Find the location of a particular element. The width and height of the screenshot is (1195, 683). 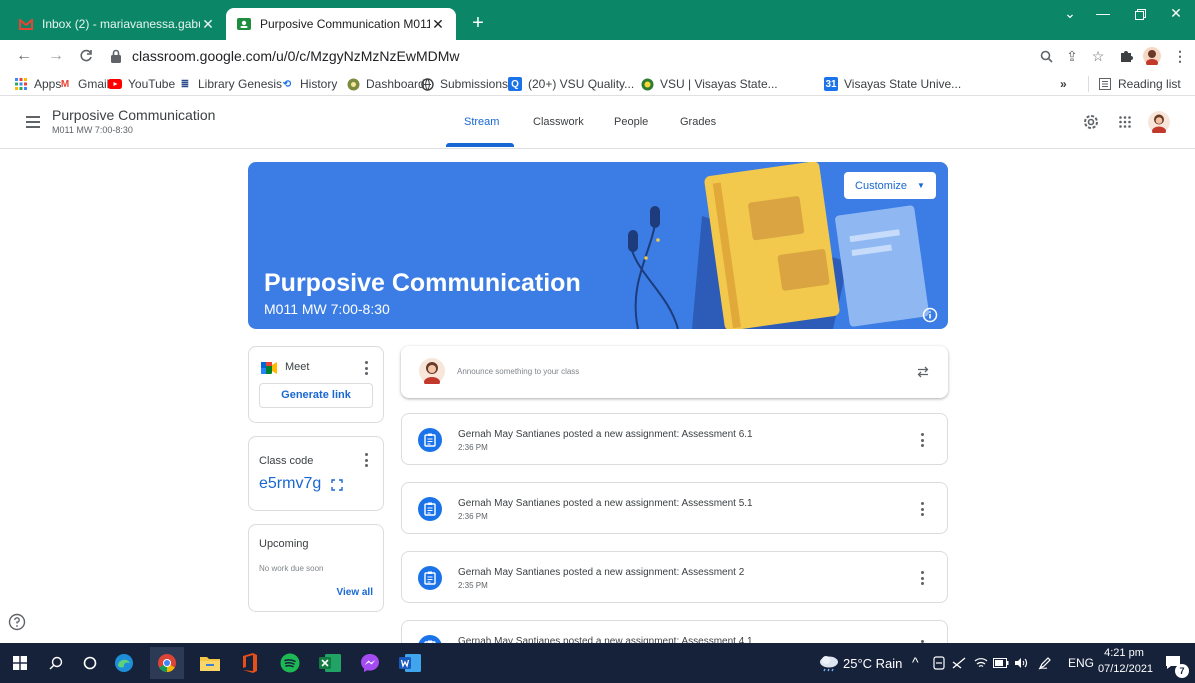

youtube-icon is located at coordinates (115, 84).